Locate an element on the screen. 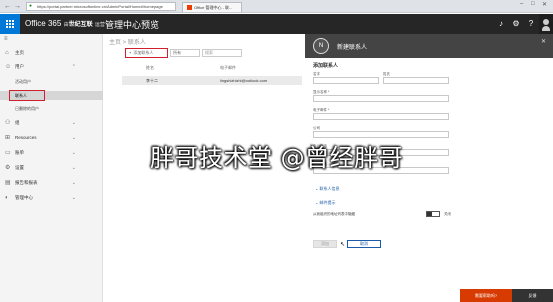 This screenshot has height=302, width=553. app-launcher-button is located at coordinates (10, 24).